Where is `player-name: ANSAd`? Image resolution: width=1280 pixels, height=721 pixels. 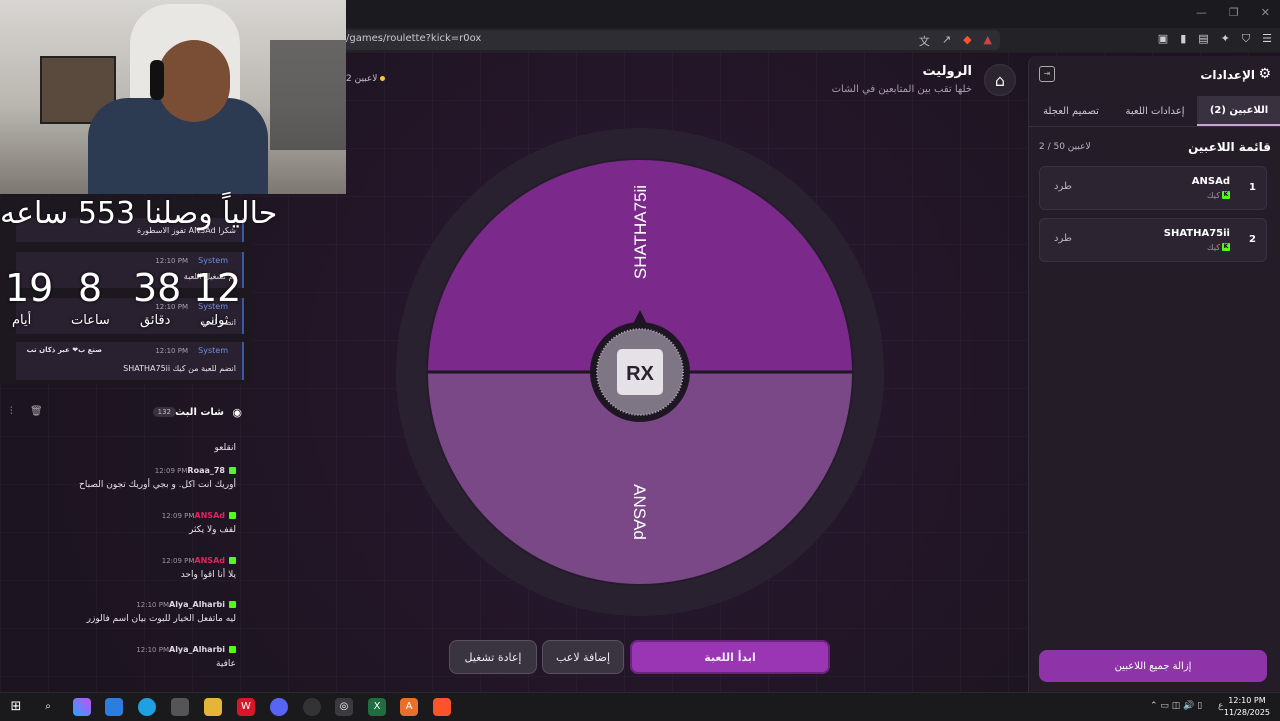 player-name: ANSAd is located at coordinates (1210, 181).